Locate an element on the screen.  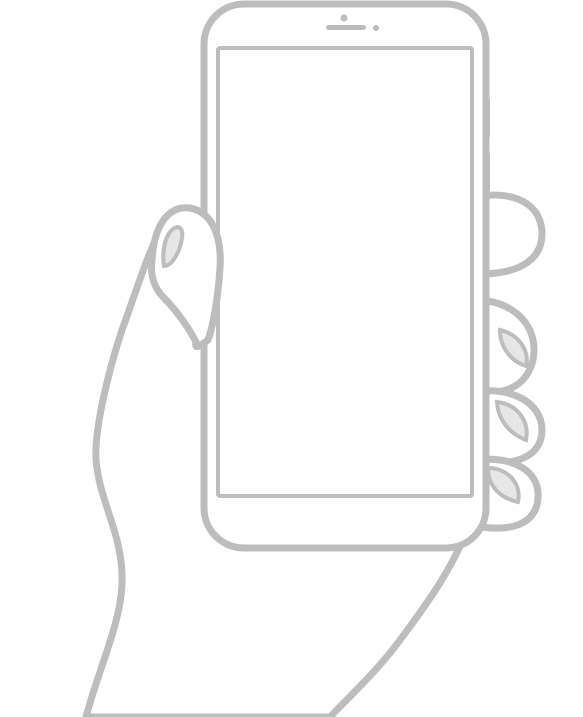
speaker-icon is located at coordinates (346, 27).